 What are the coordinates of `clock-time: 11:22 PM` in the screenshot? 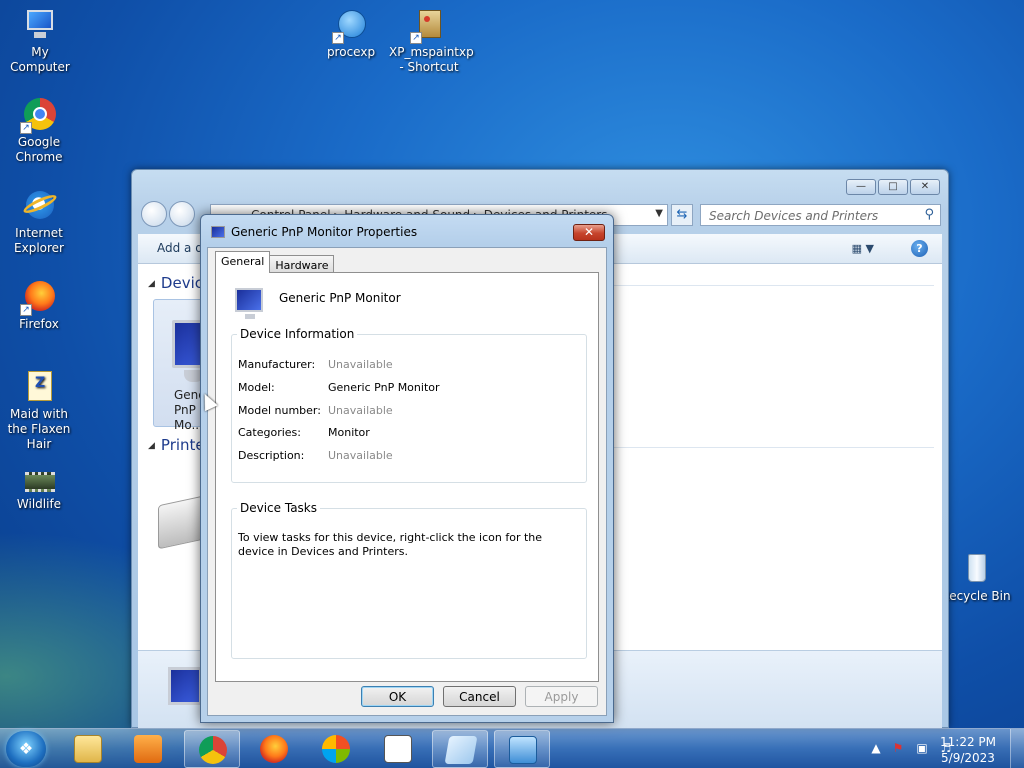 It's located at (968, 742).